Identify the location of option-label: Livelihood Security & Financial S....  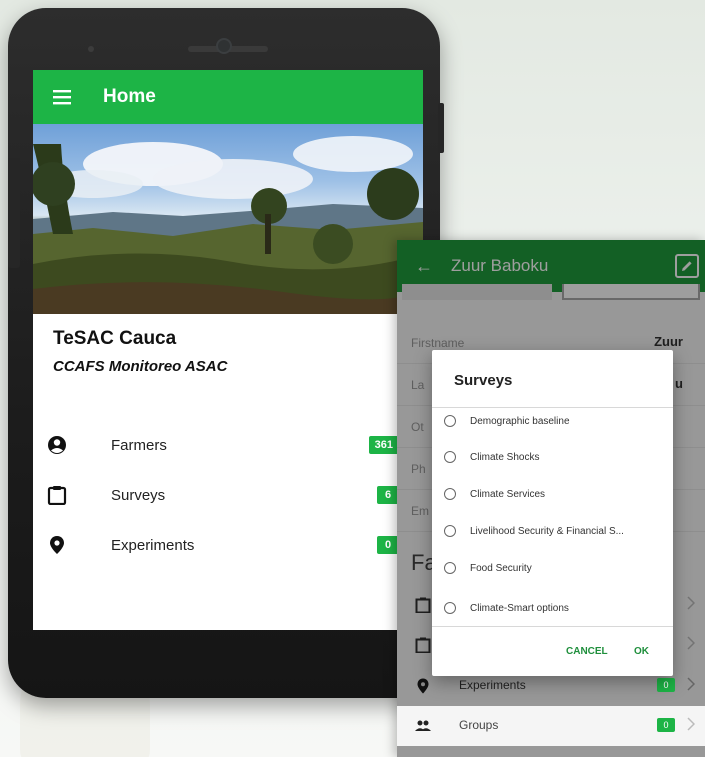
(547, 531).